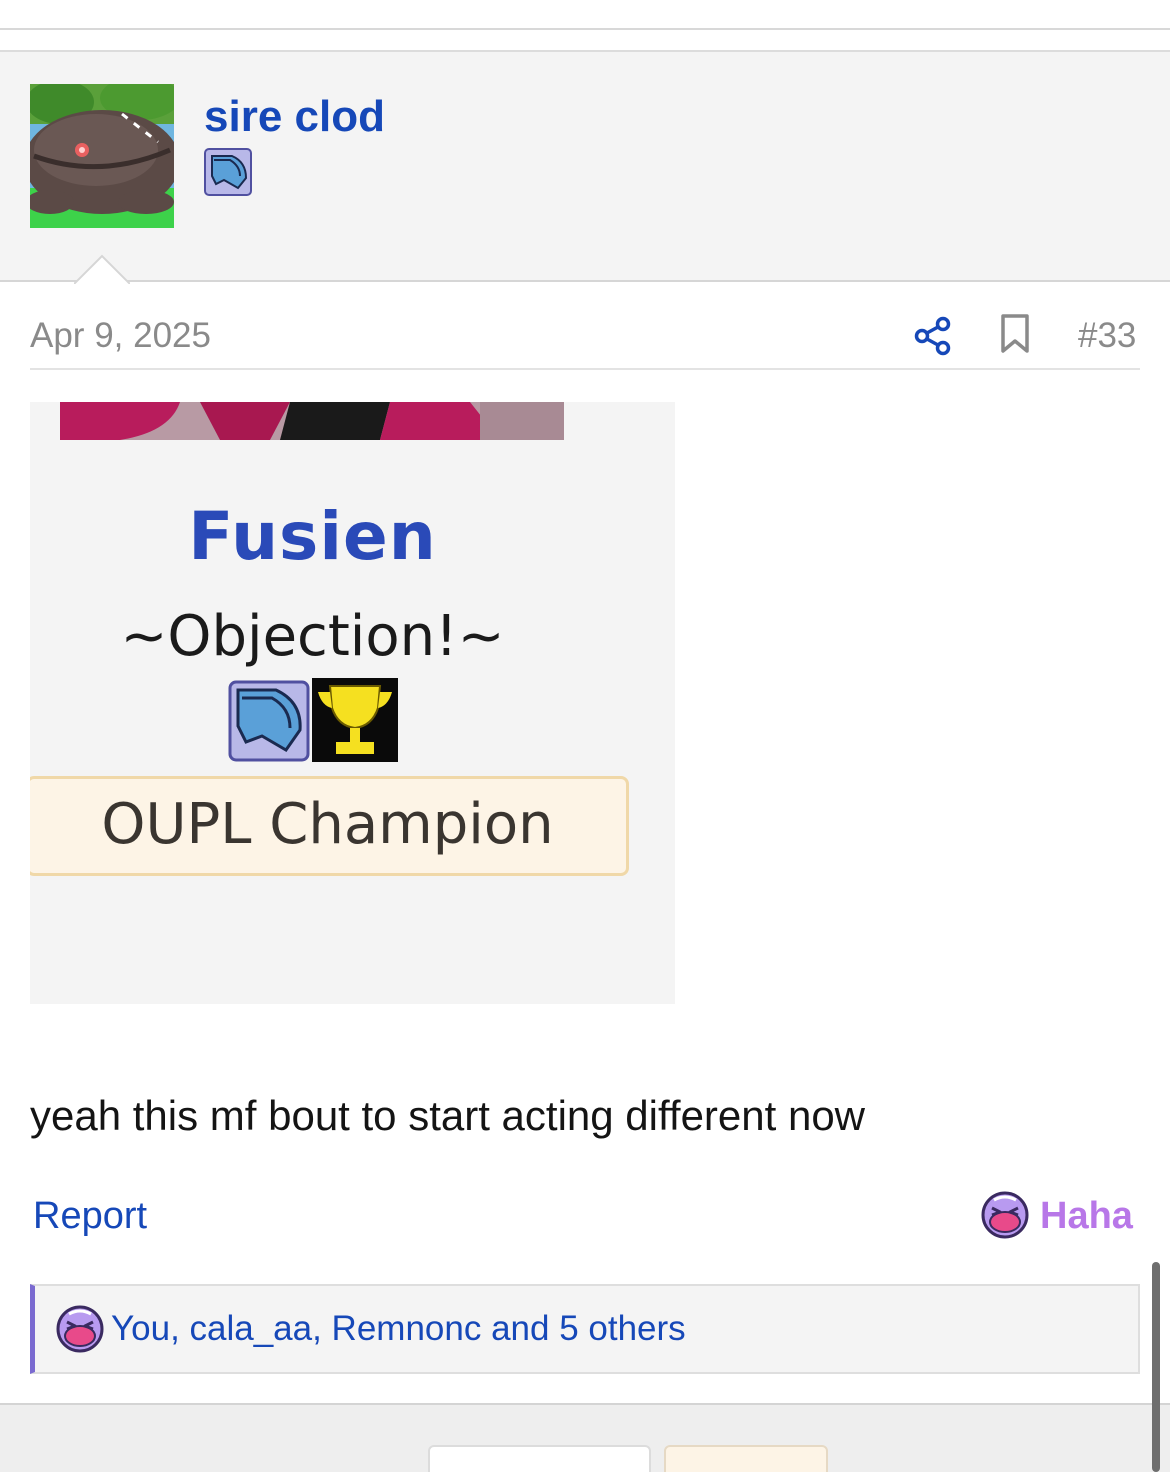 Image resolution: width=1170 pixels, height=1472 pixels. I want to click on signature-art-strip, so click(312, 421).